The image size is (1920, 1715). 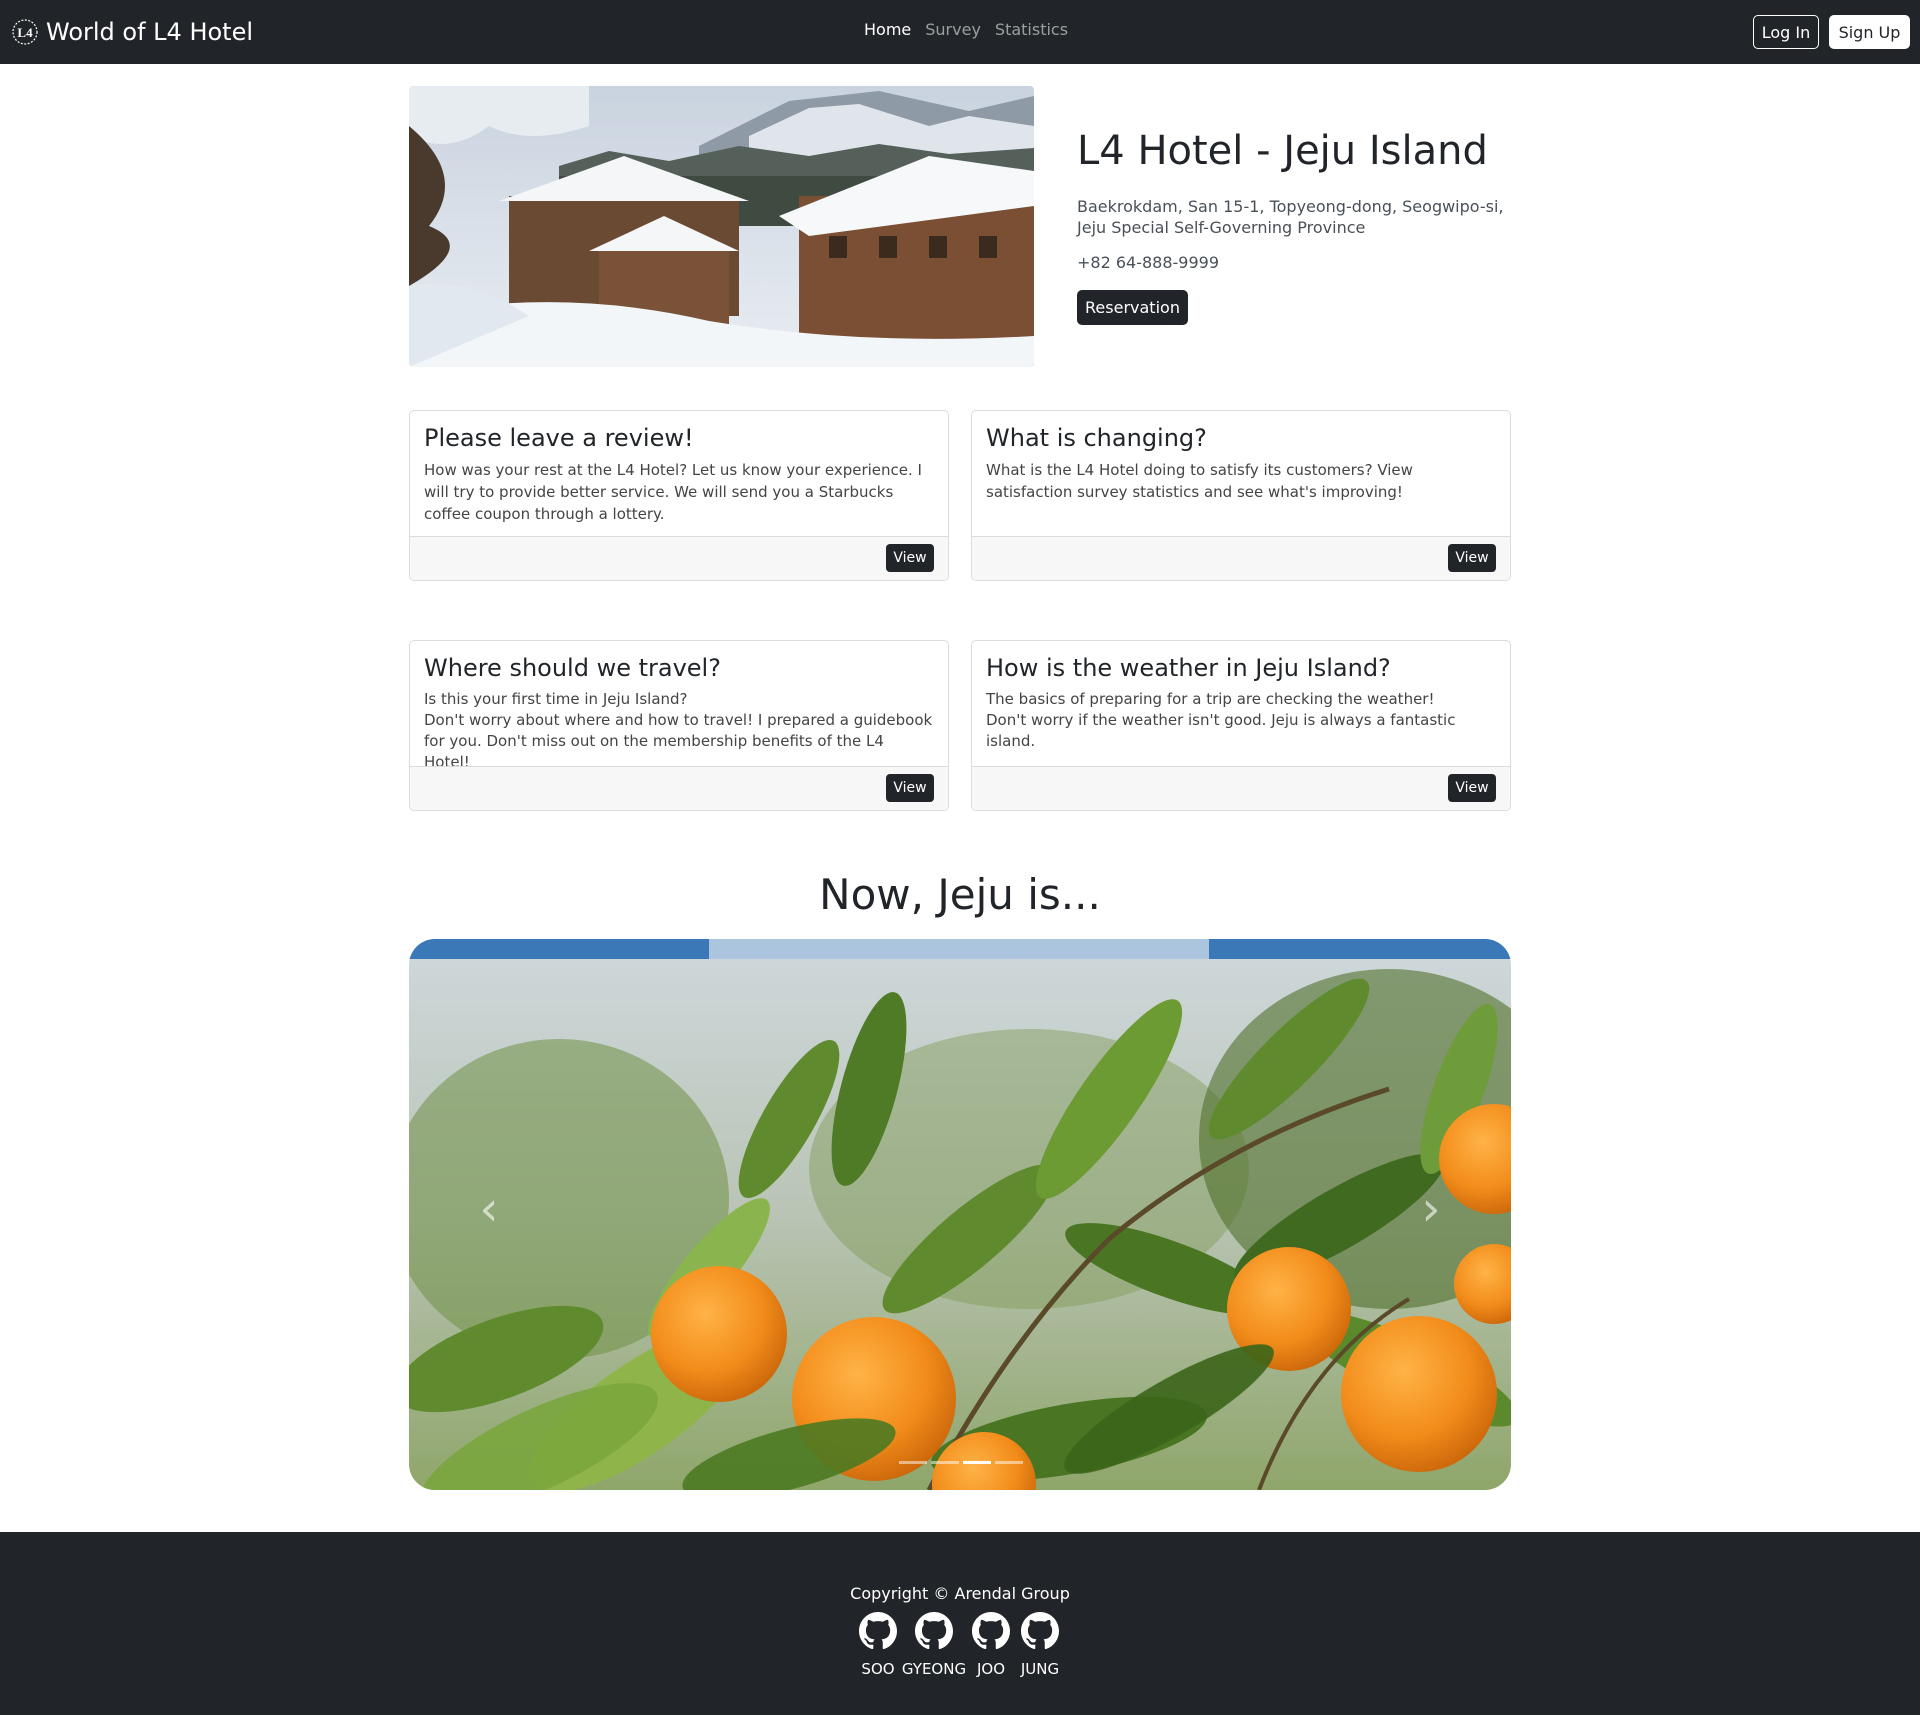 I want to click on hotel-logo-icon: L4, so click(x=25, y=32).